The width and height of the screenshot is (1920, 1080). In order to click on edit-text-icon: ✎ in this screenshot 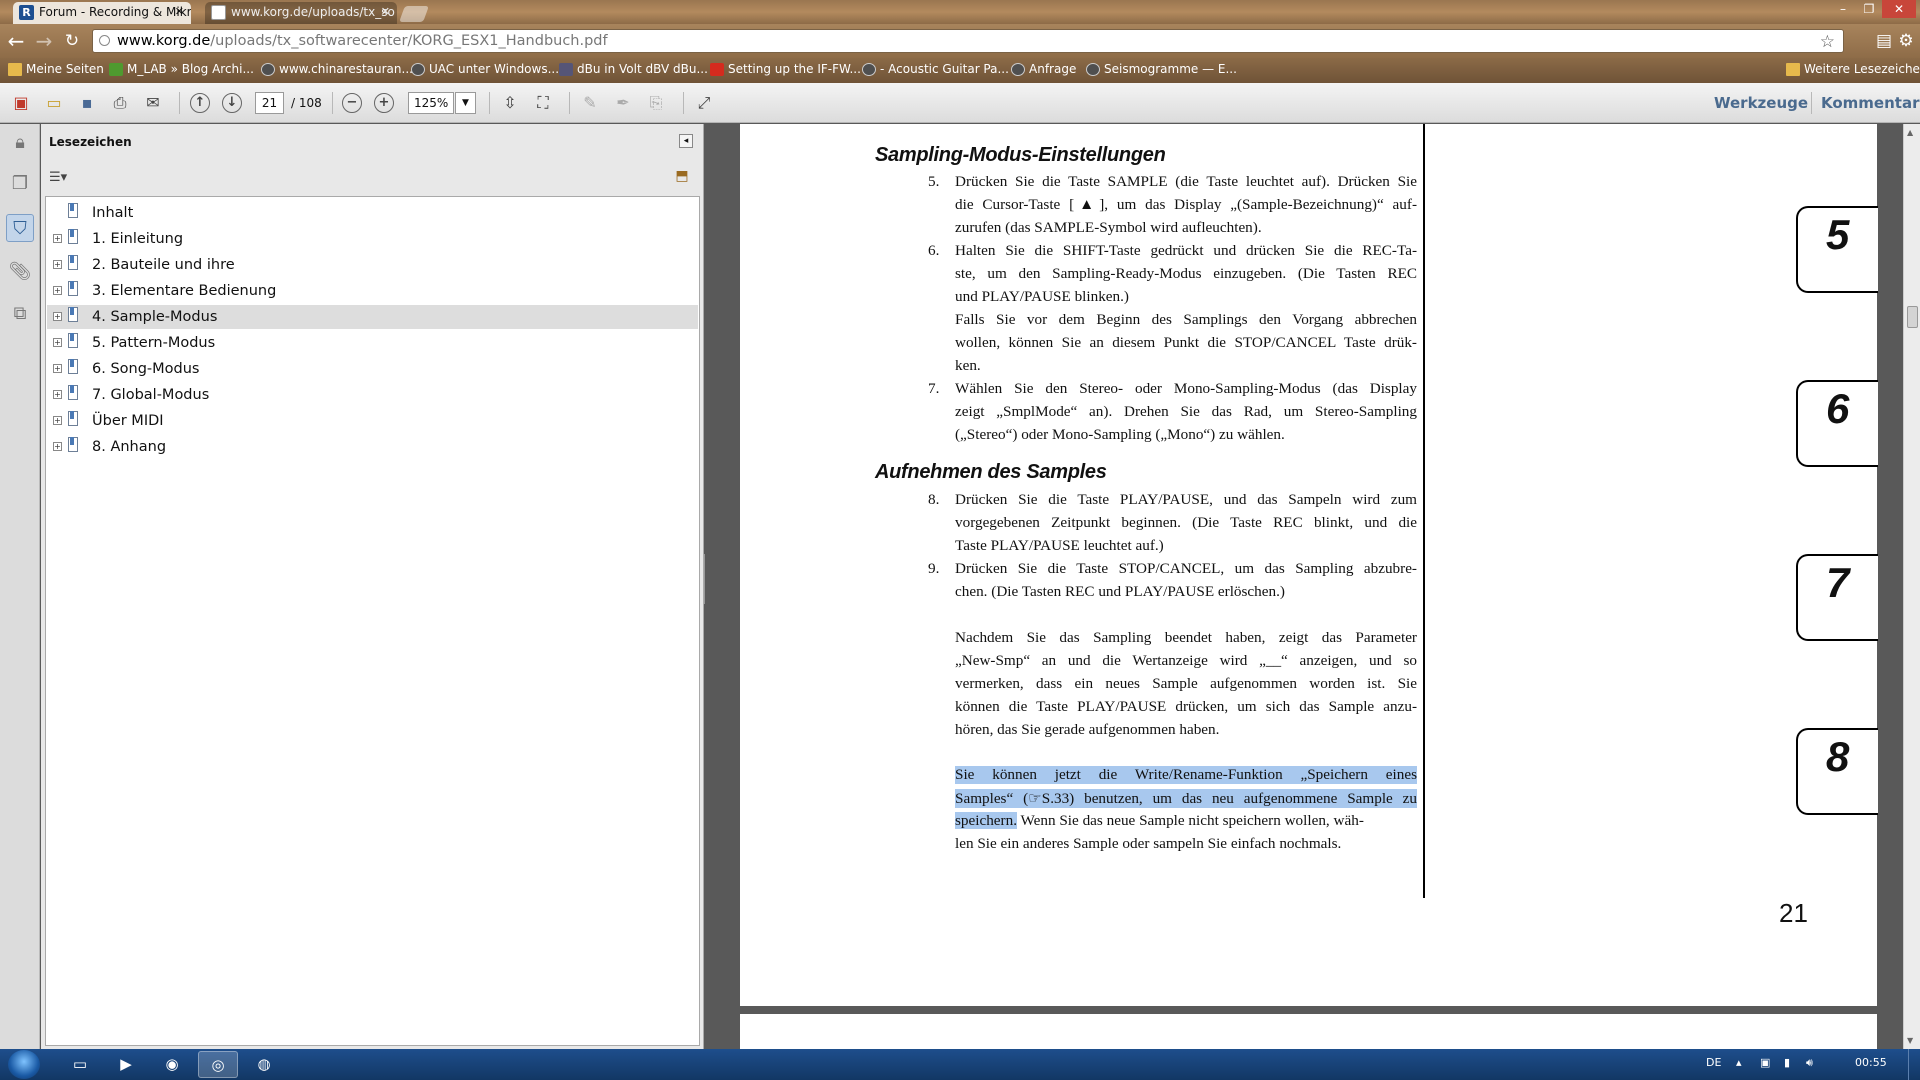, I will do `click(590, 103)`.